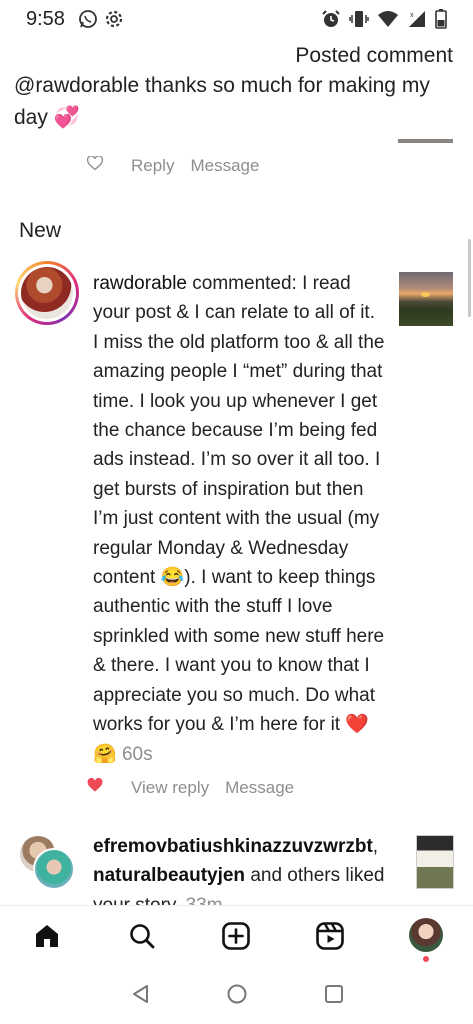 This screenshot has width=473, height=1024. What do you see at coordinates (435, 862) in the screenshot?
I see `story-thumbnail` at bounding box center [435, 862].